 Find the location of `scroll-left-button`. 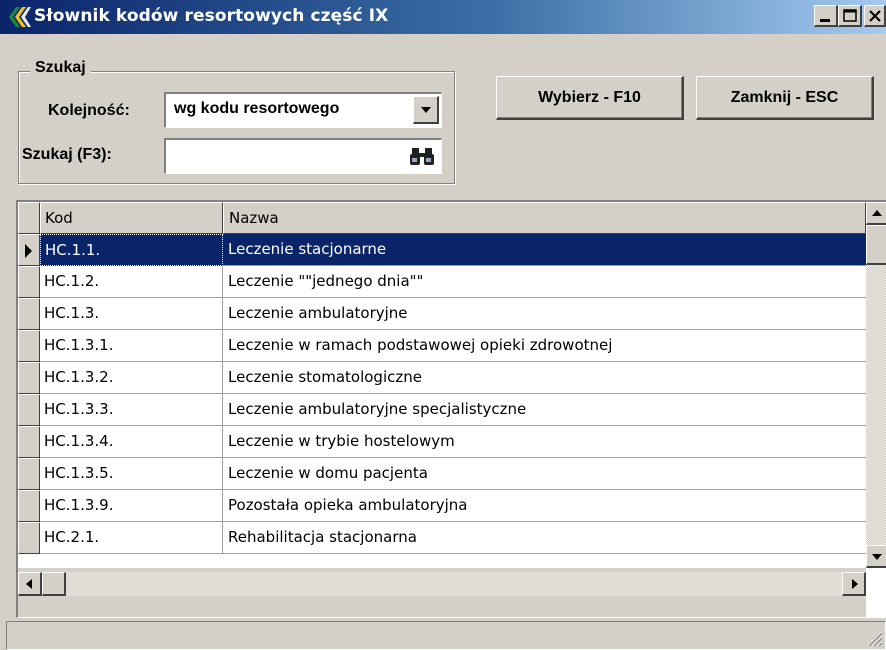

scroll-left-button is located at coordinates (30, 584).